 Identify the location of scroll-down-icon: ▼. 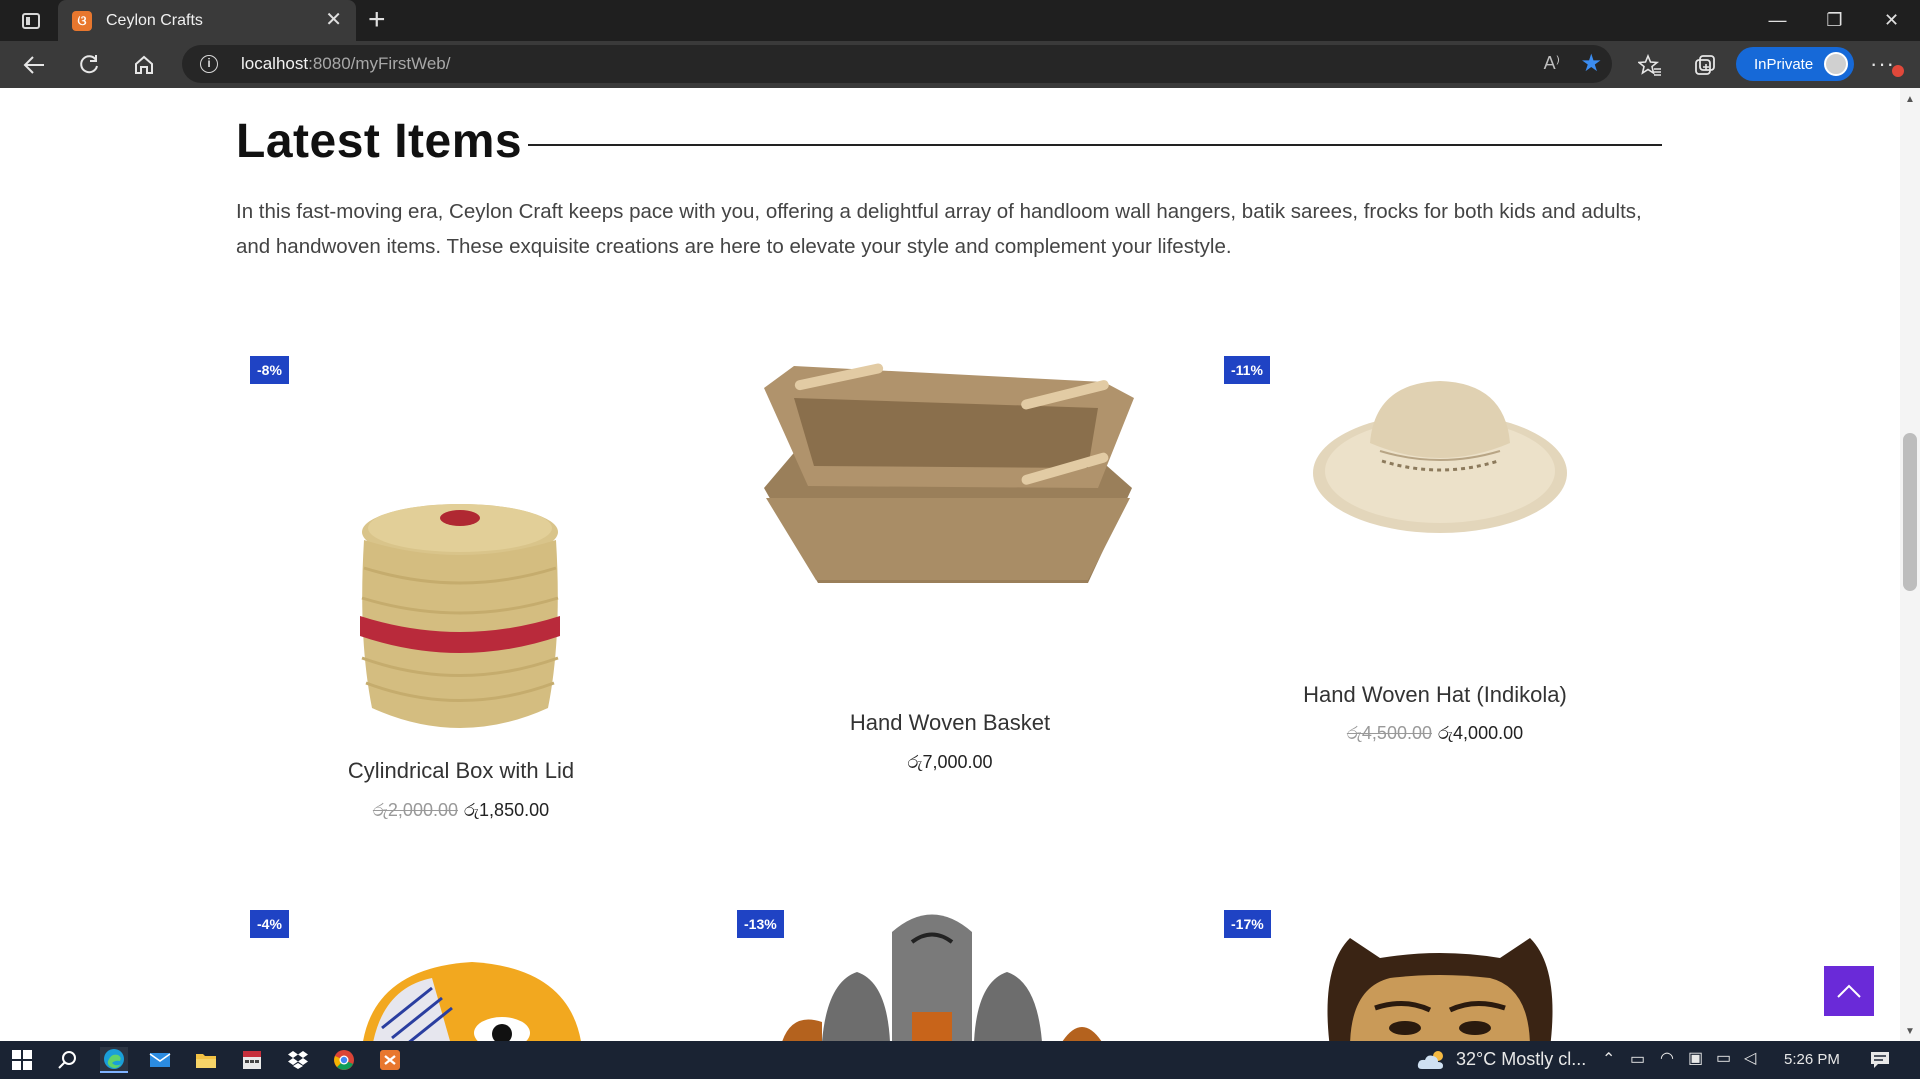
(1910, 1031).